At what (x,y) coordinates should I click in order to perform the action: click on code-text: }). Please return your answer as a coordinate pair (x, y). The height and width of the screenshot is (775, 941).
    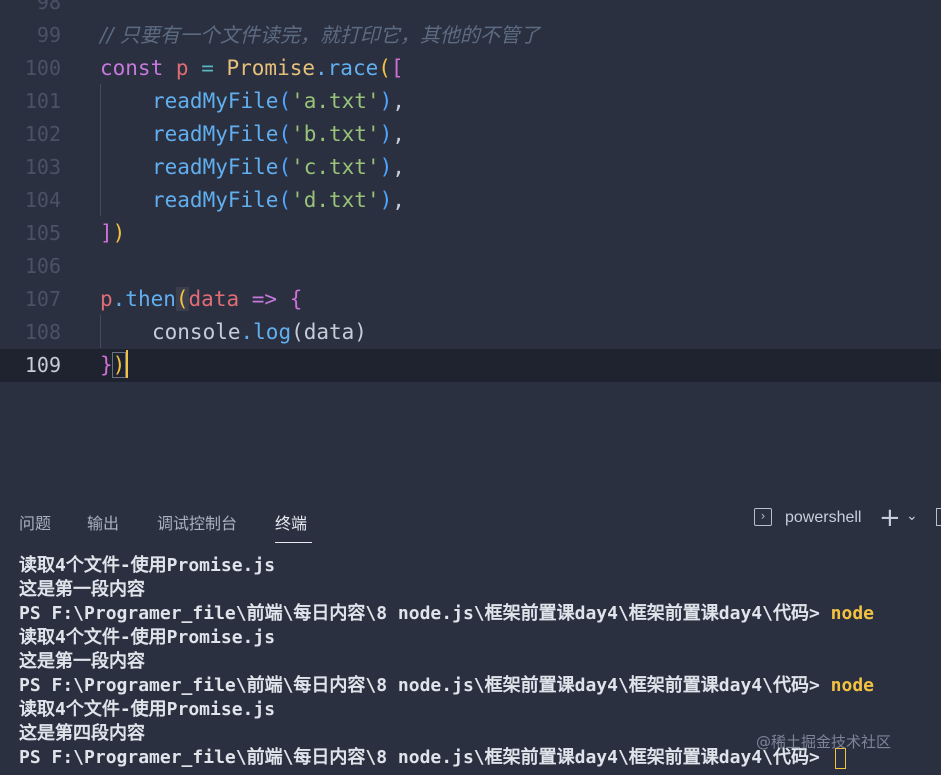
    Looking at the image, I should click on (113, 365).